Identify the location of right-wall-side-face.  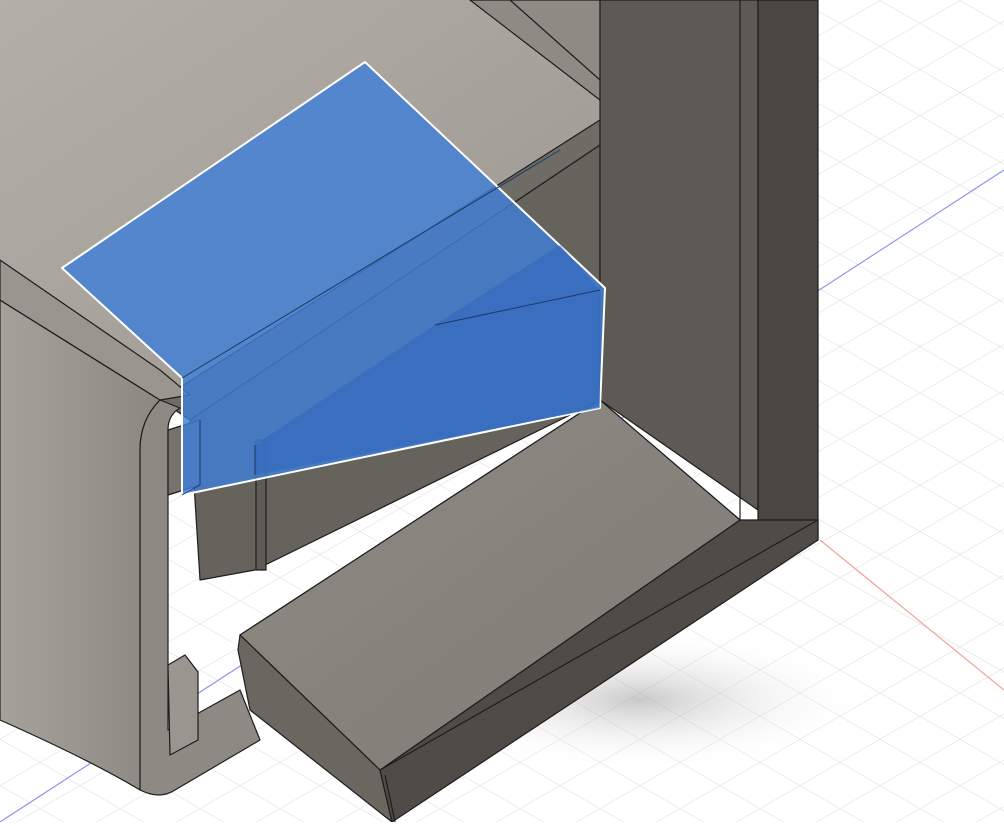
(788, 278).